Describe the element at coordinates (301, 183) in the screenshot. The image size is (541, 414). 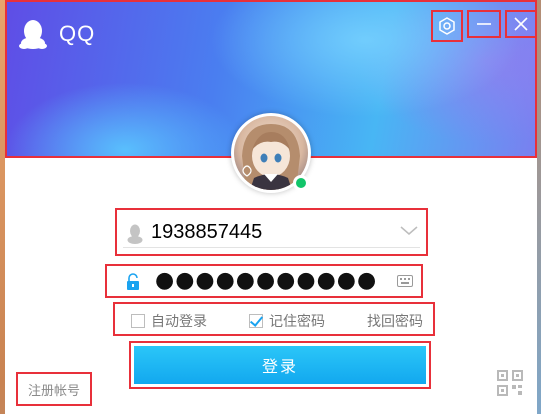
I see `online-status-indicator` at that location.